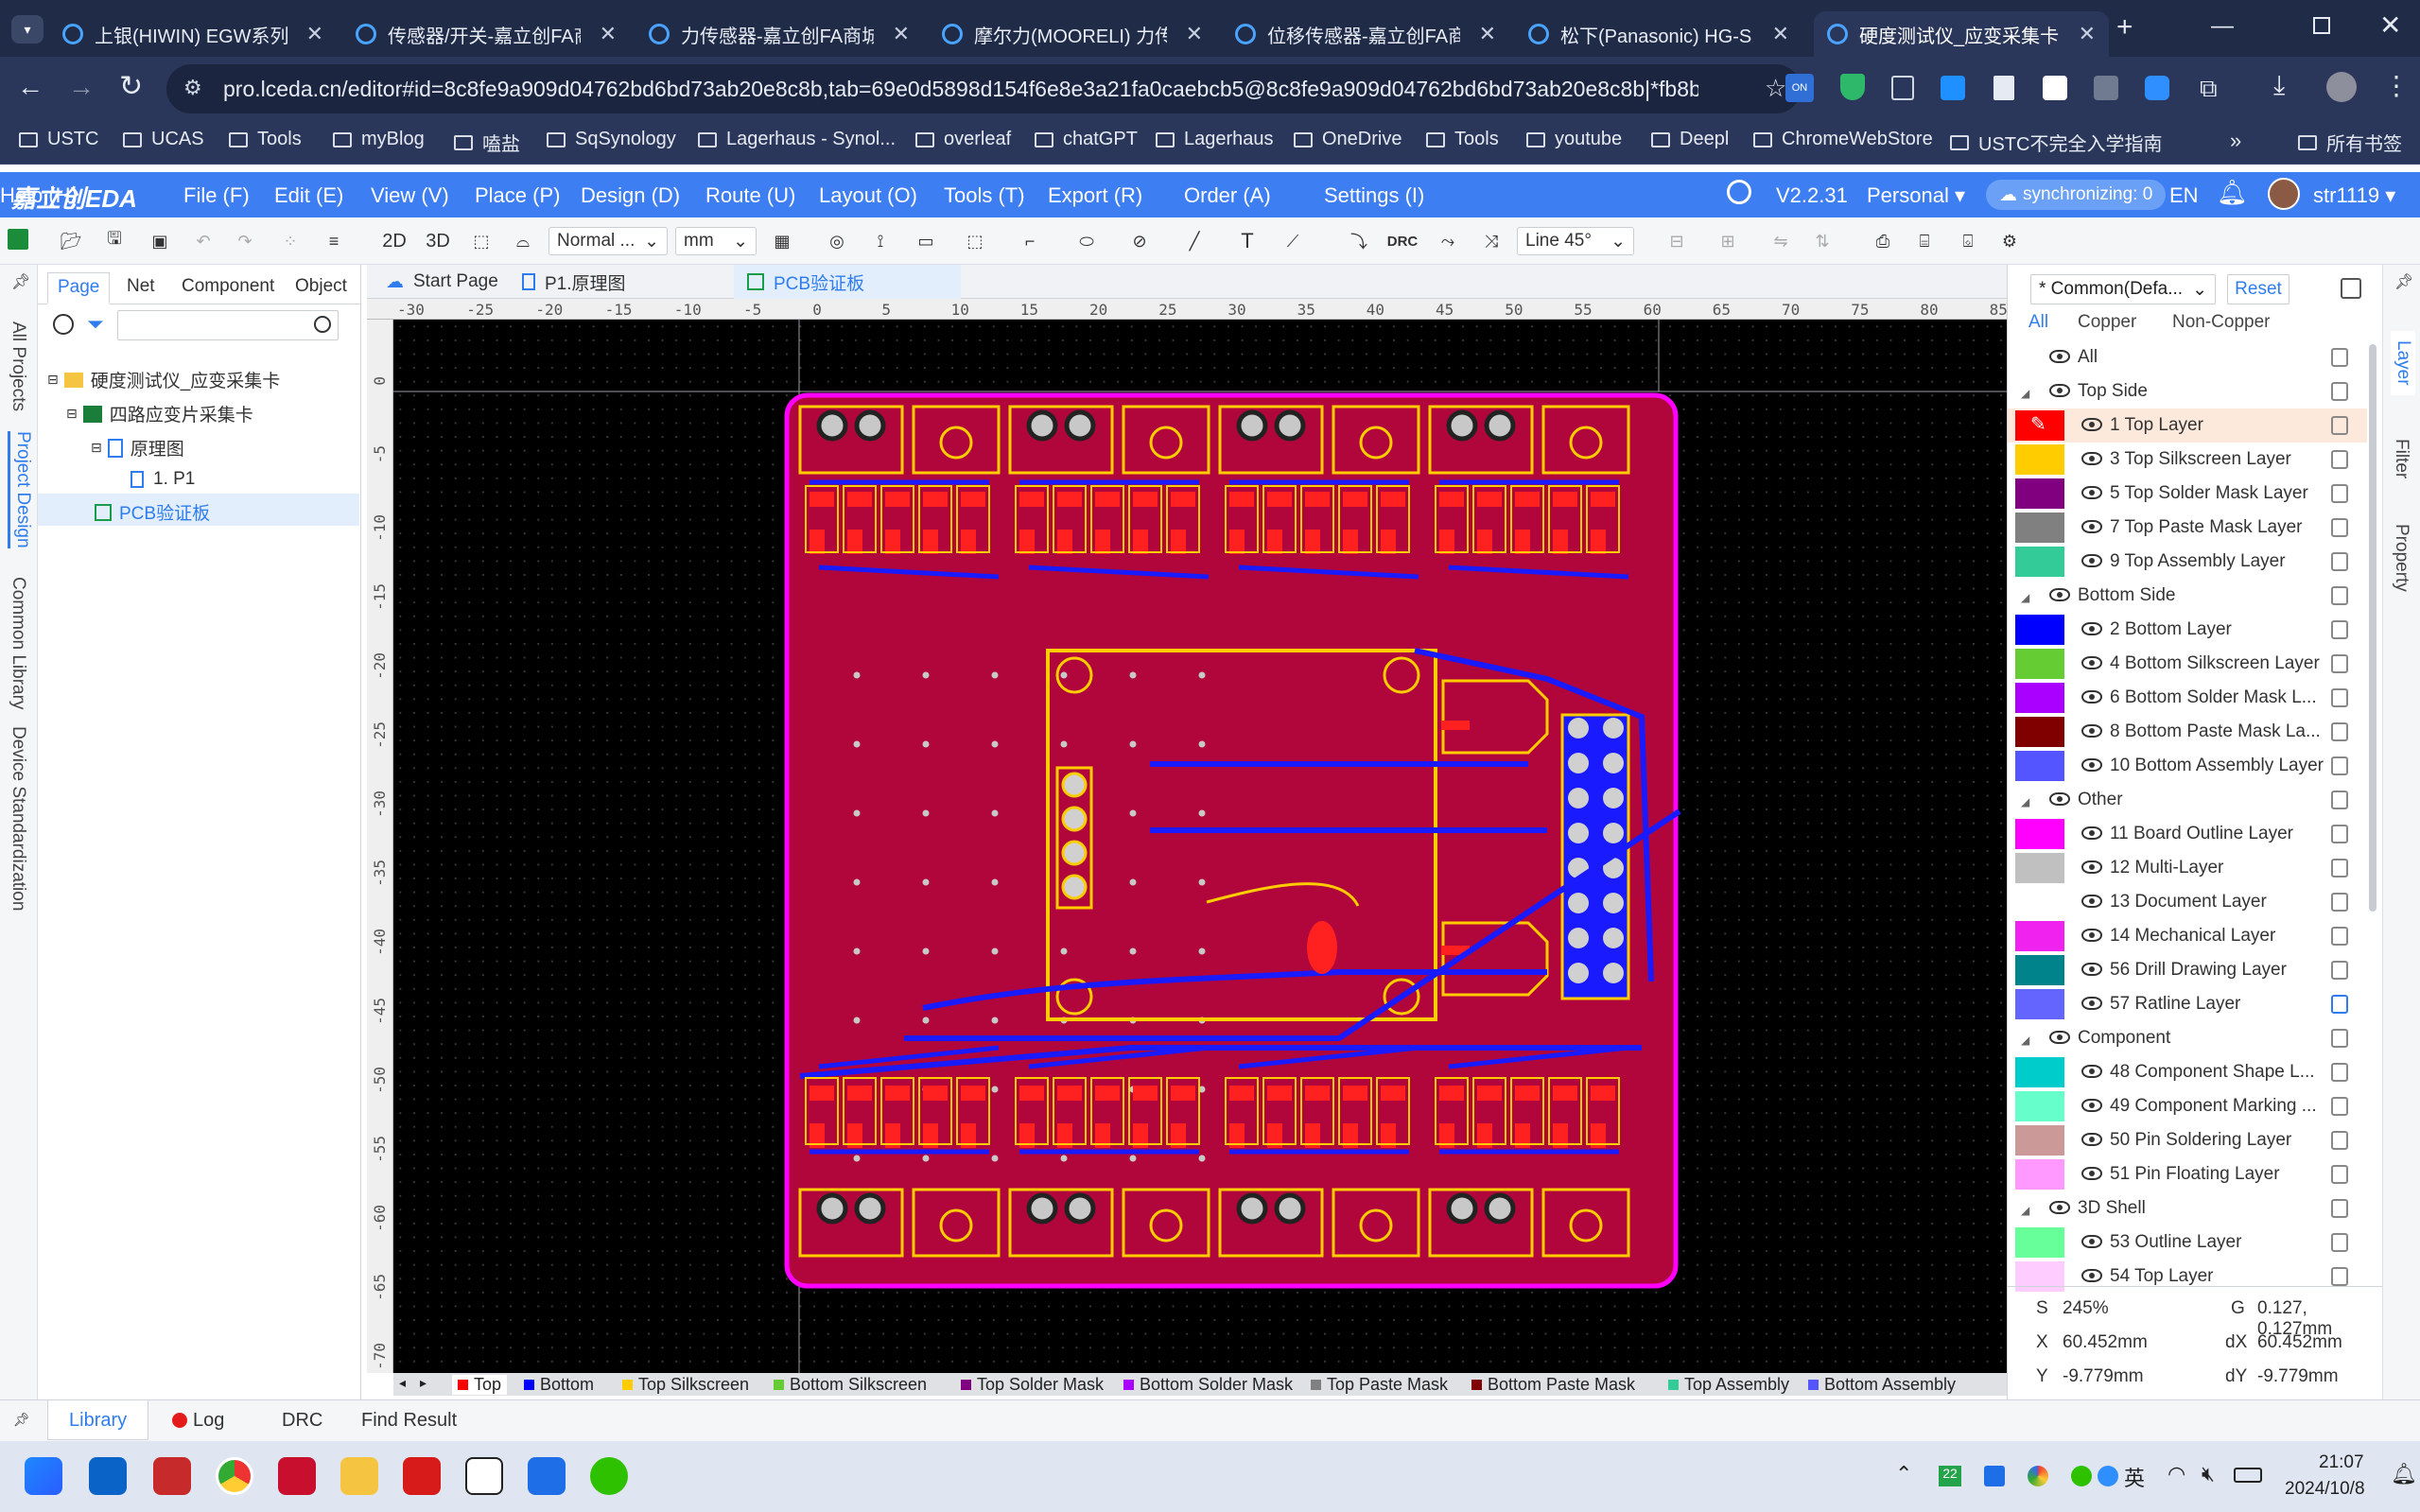 The image size is (2420, 1512). What do you see at coordinates (193, 88) in the screenshot?
I see `site-info-icon: ⚙` at bounding box center [193, 88].